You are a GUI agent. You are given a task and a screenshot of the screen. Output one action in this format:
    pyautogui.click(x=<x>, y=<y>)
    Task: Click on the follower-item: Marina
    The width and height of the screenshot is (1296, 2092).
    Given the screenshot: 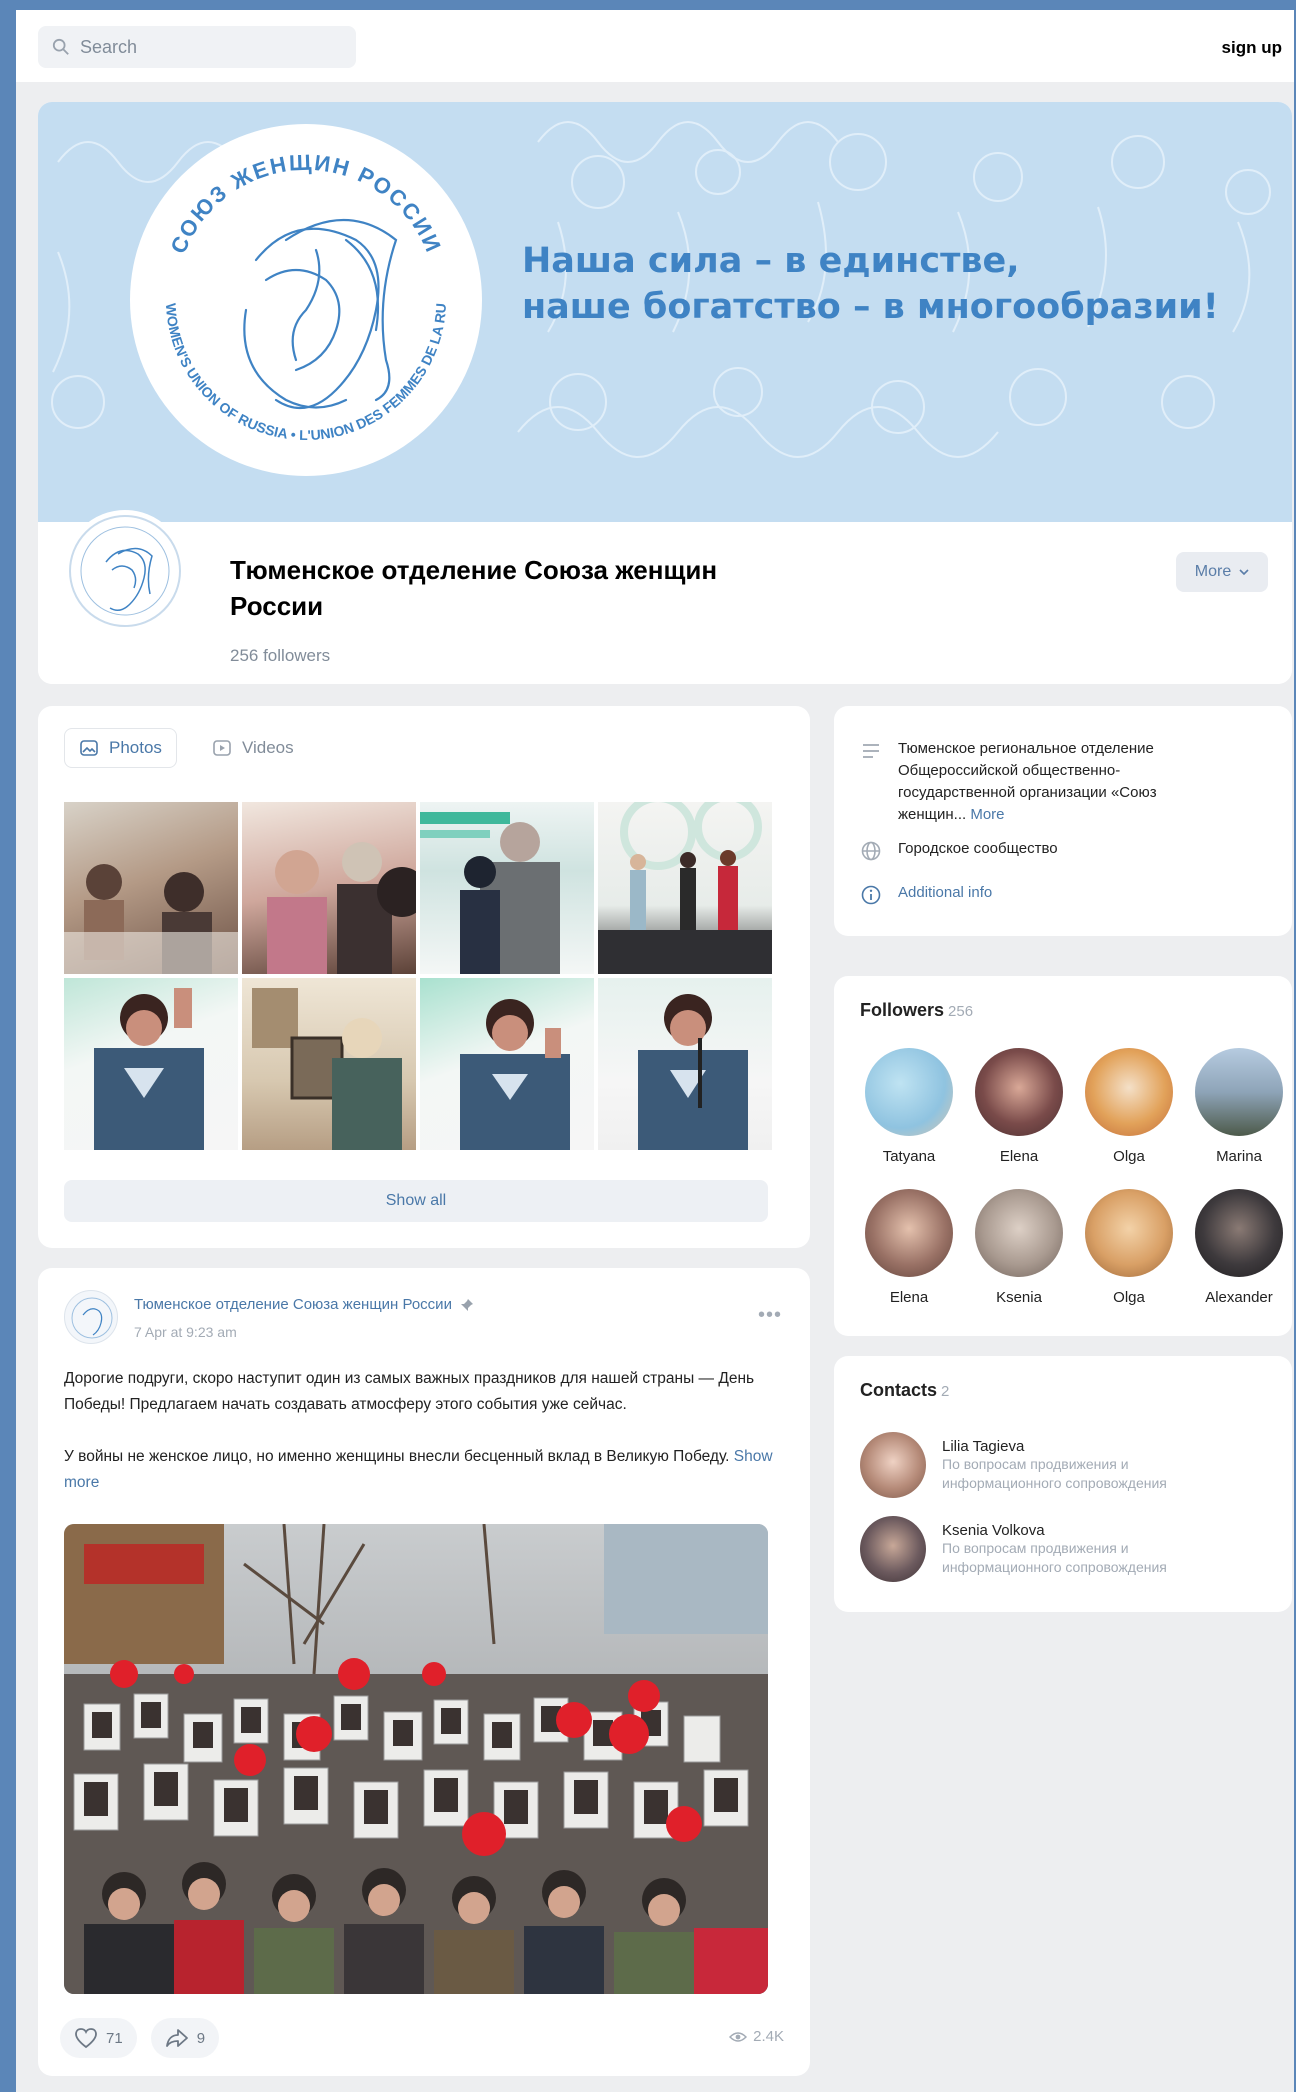 What is the action you would take?
    pyautogui.click(x=1239, y=1106)
    